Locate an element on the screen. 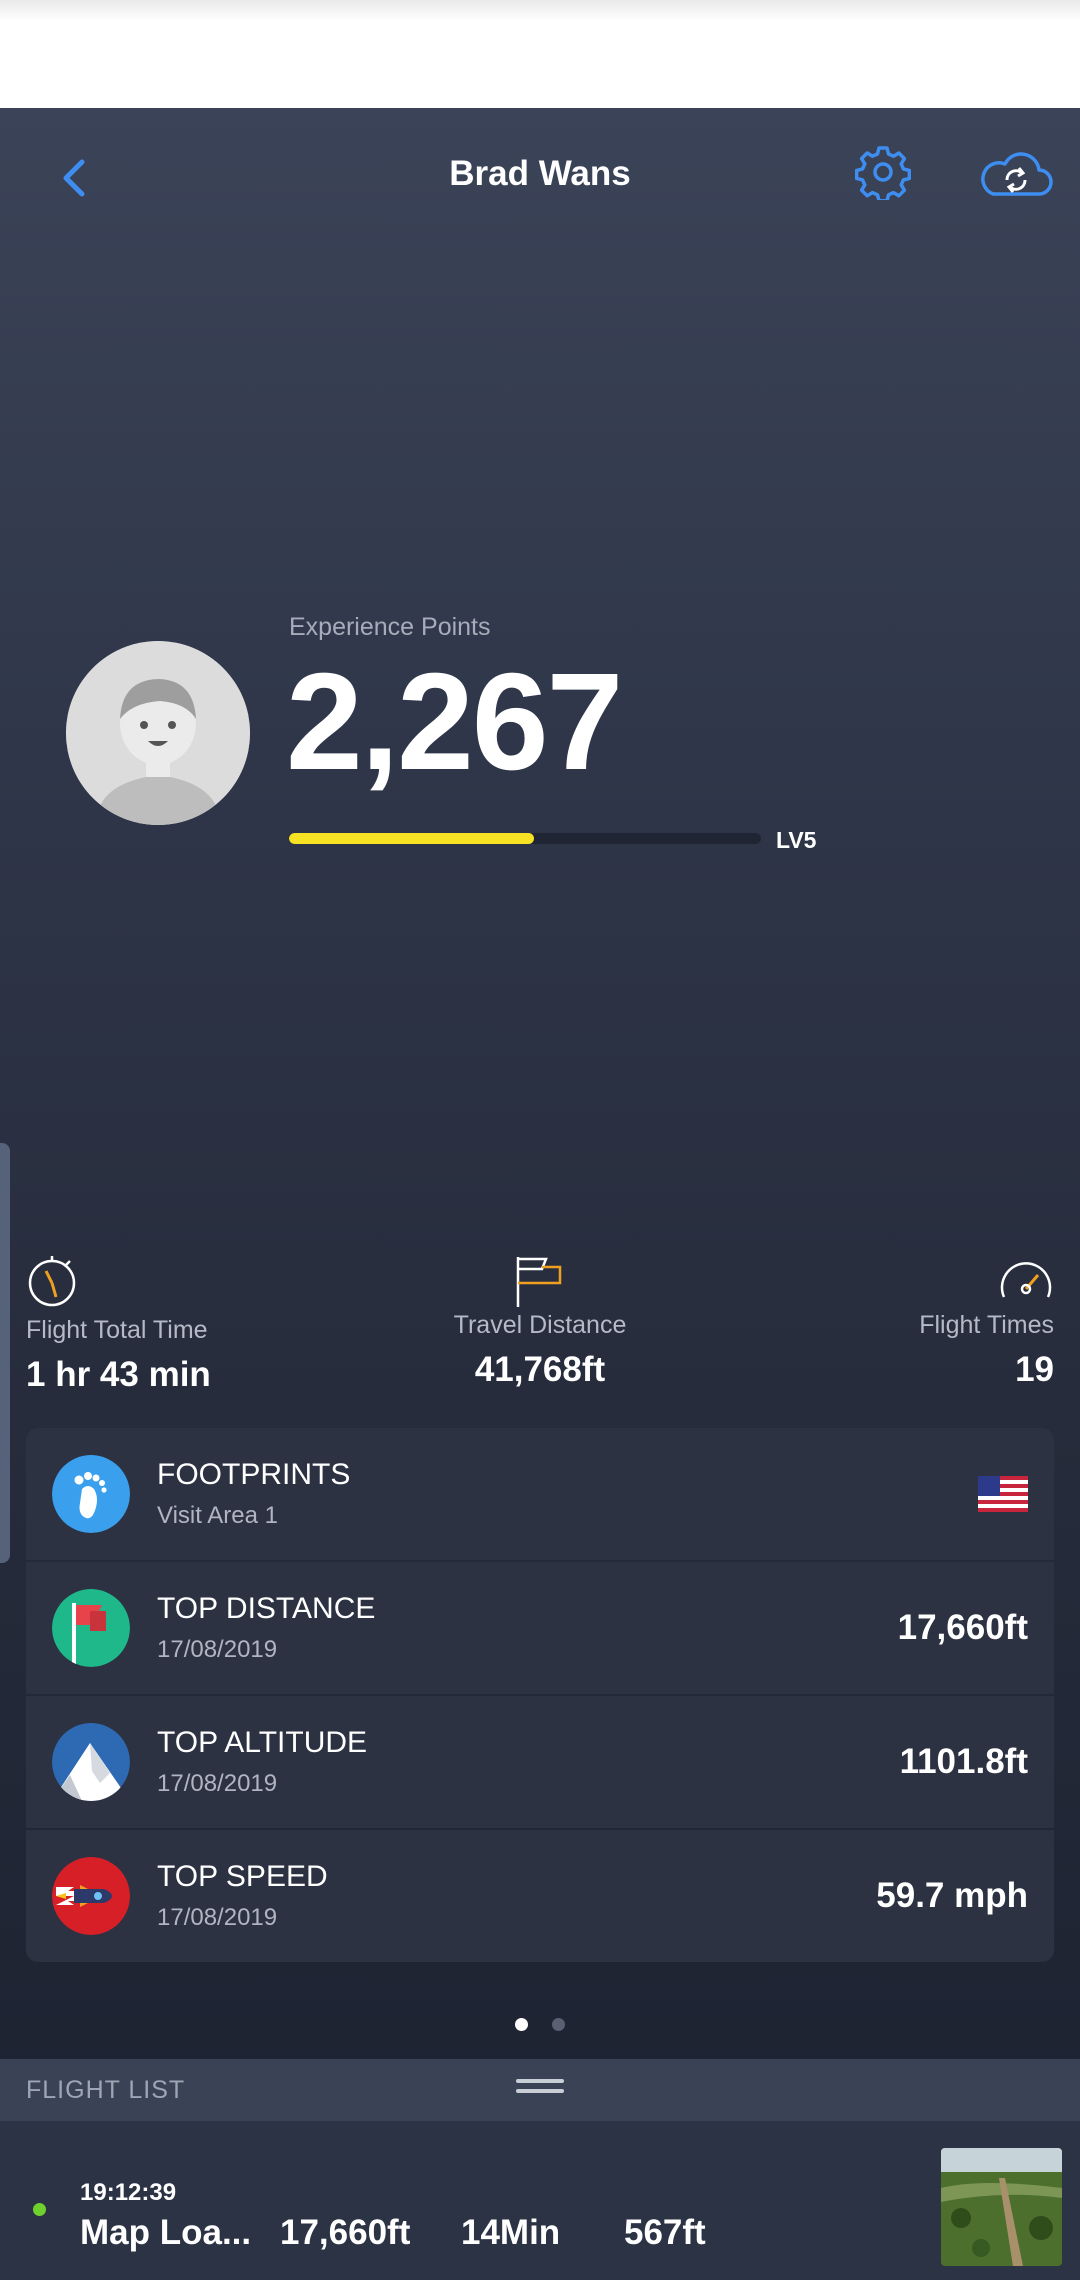 The height and width of the screenshot is (2280, 1080). rocket-icon is located at coordinates (91, 1896).